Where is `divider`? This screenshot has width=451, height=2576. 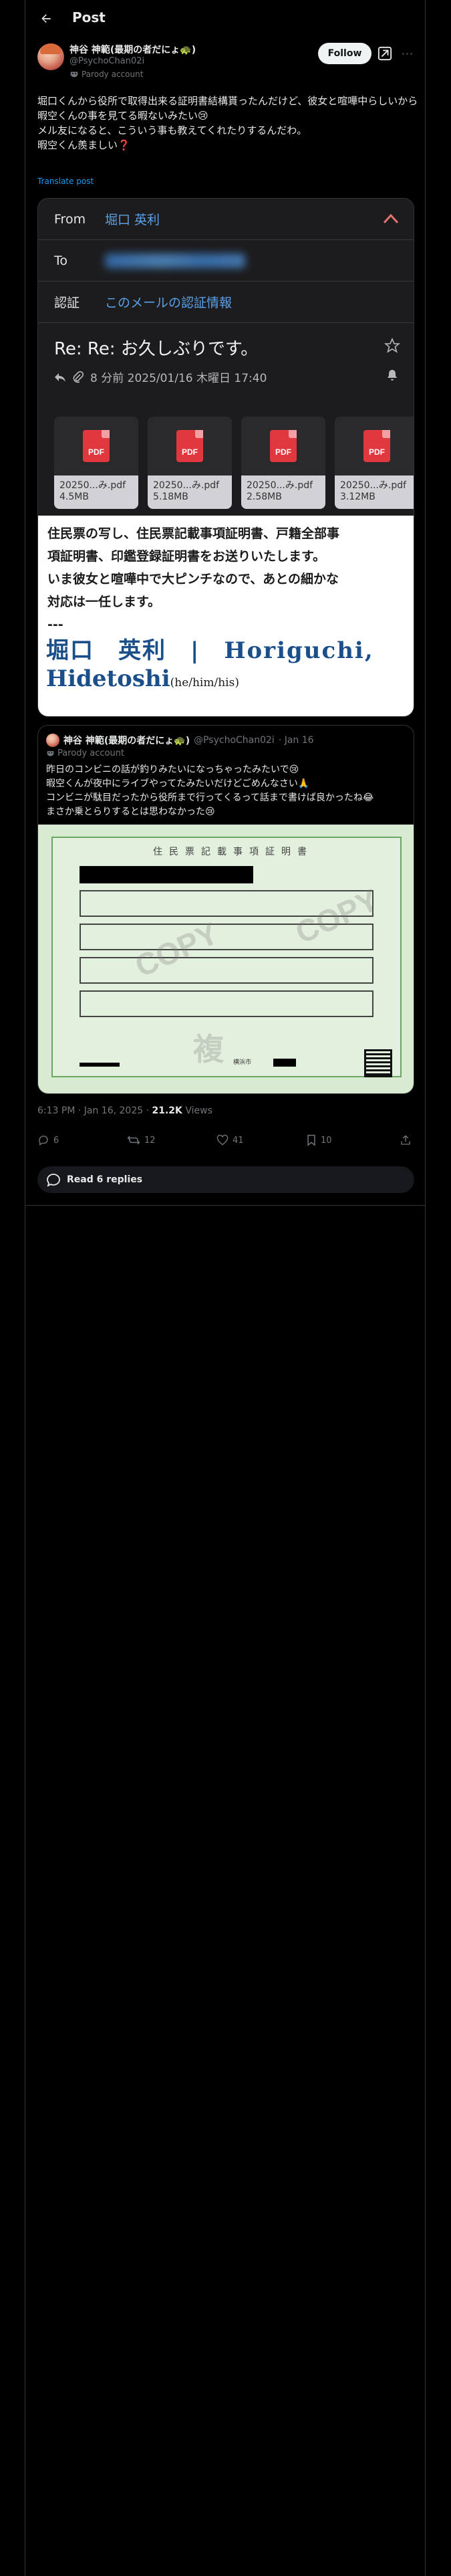
divider is located at coordinates (225, 1205).